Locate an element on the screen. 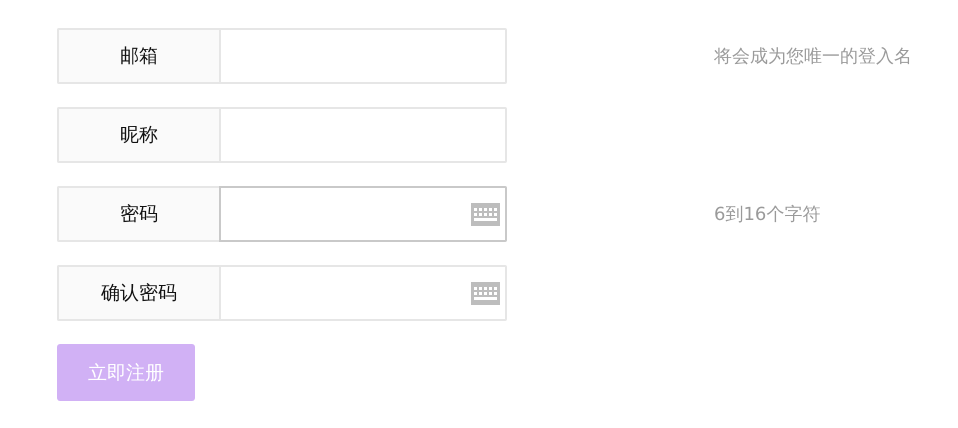 Image resolution: width=958 pixels, height=428 pixels. field-label: 密码 is located at coordinates (138, 214).